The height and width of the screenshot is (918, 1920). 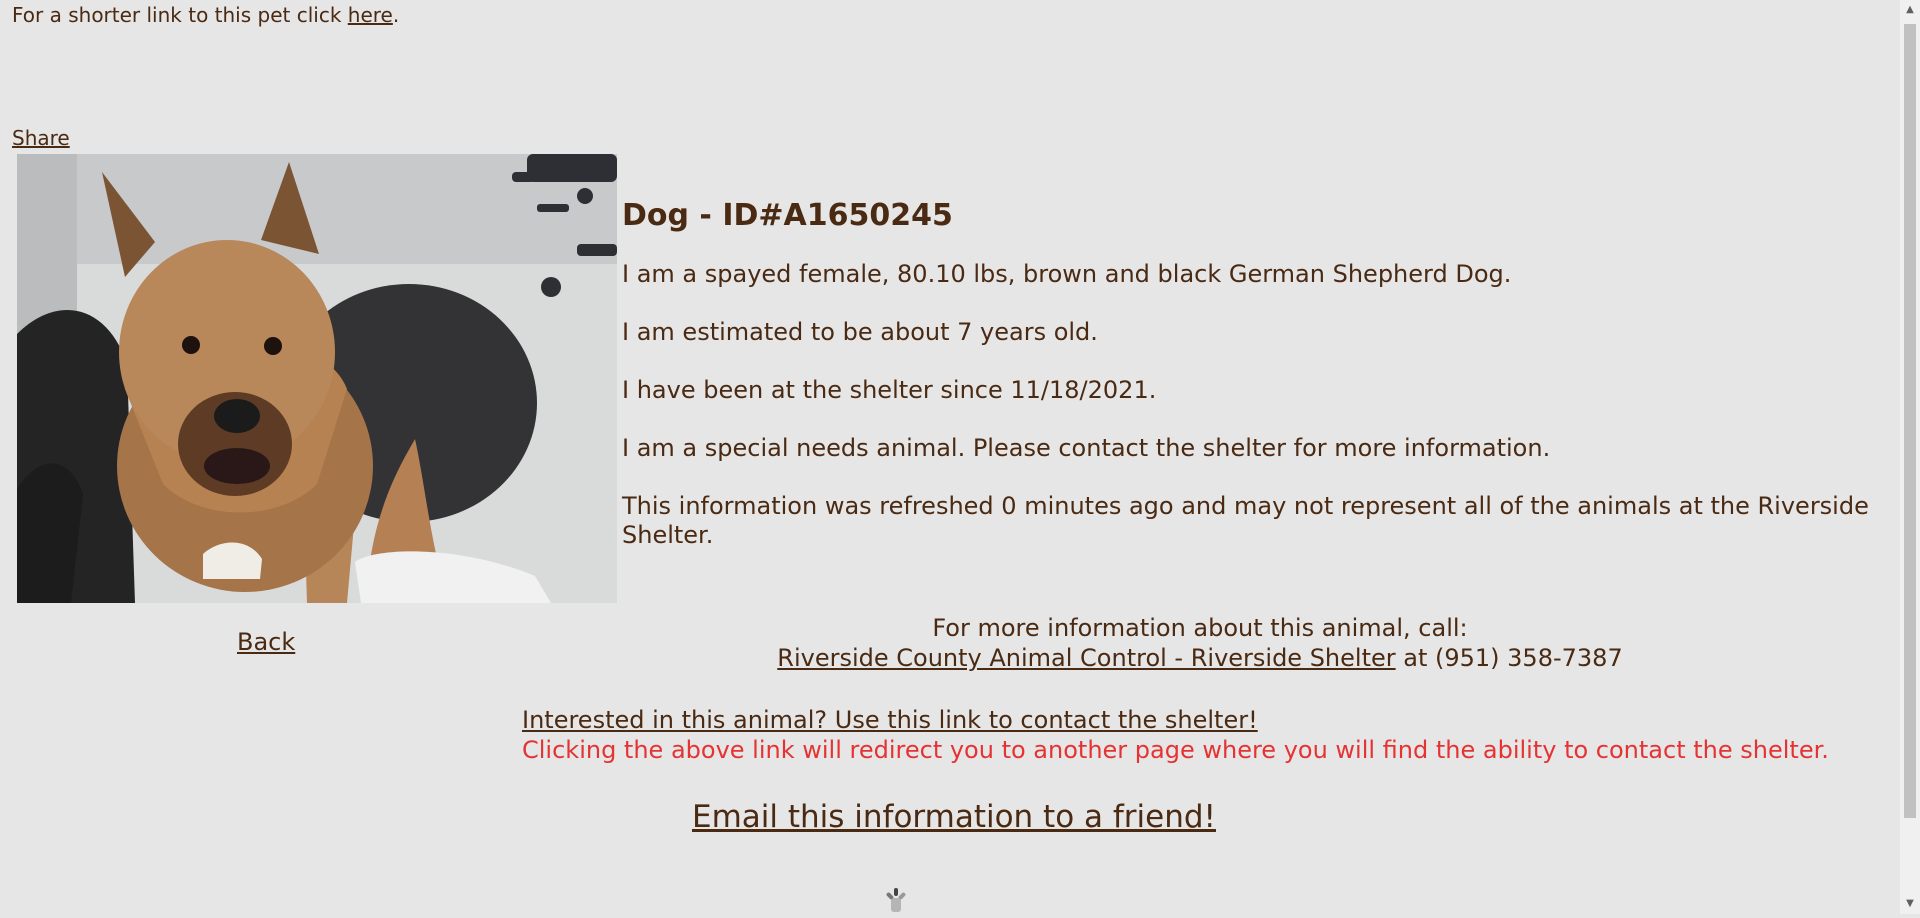 I want to click on email-friend-link: Email this information to a friend!, so click(x=954, y=817).